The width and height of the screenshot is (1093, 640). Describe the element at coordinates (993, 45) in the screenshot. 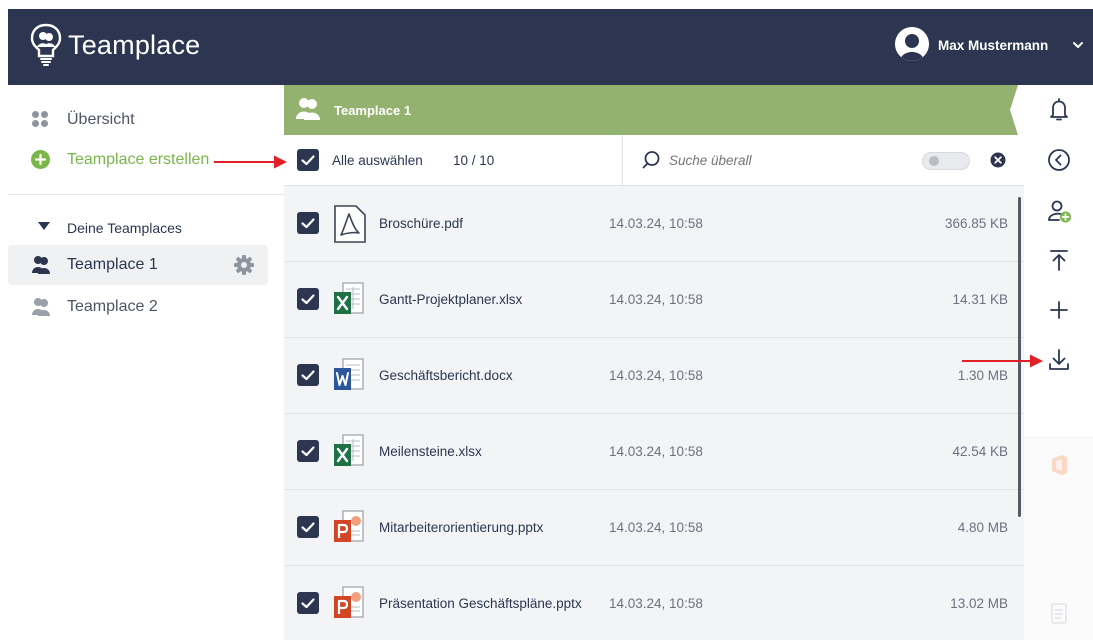

I see `user-name: Max Mustermann` at that location.